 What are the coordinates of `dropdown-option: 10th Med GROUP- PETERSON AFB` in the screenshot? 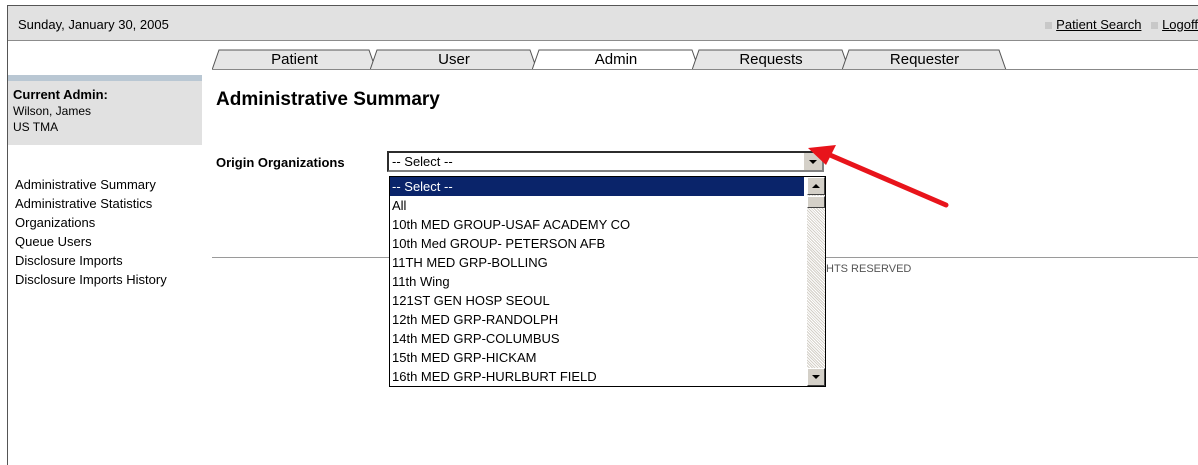 It's located at (597, 243).